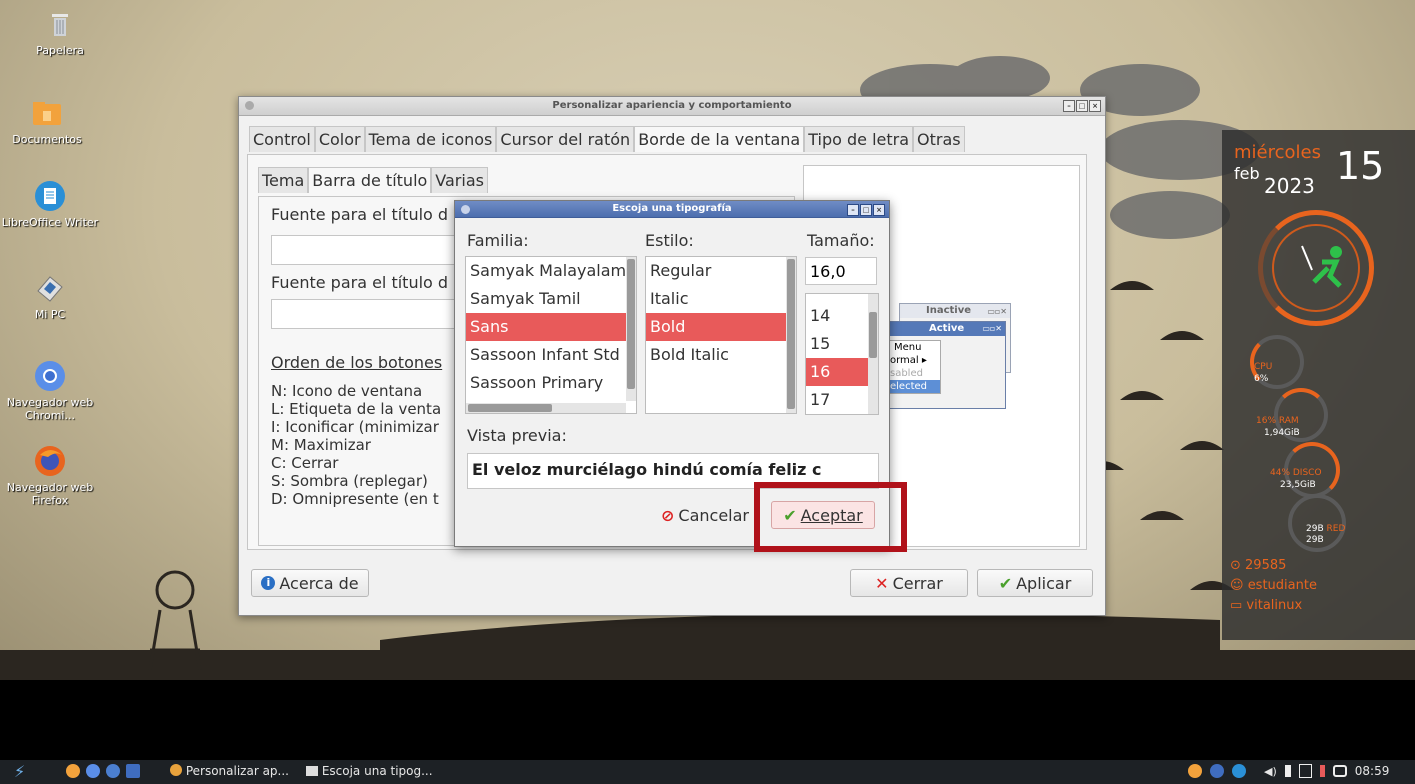  I want to click on close-button: ✕ Cerrar, so click(909, 583).